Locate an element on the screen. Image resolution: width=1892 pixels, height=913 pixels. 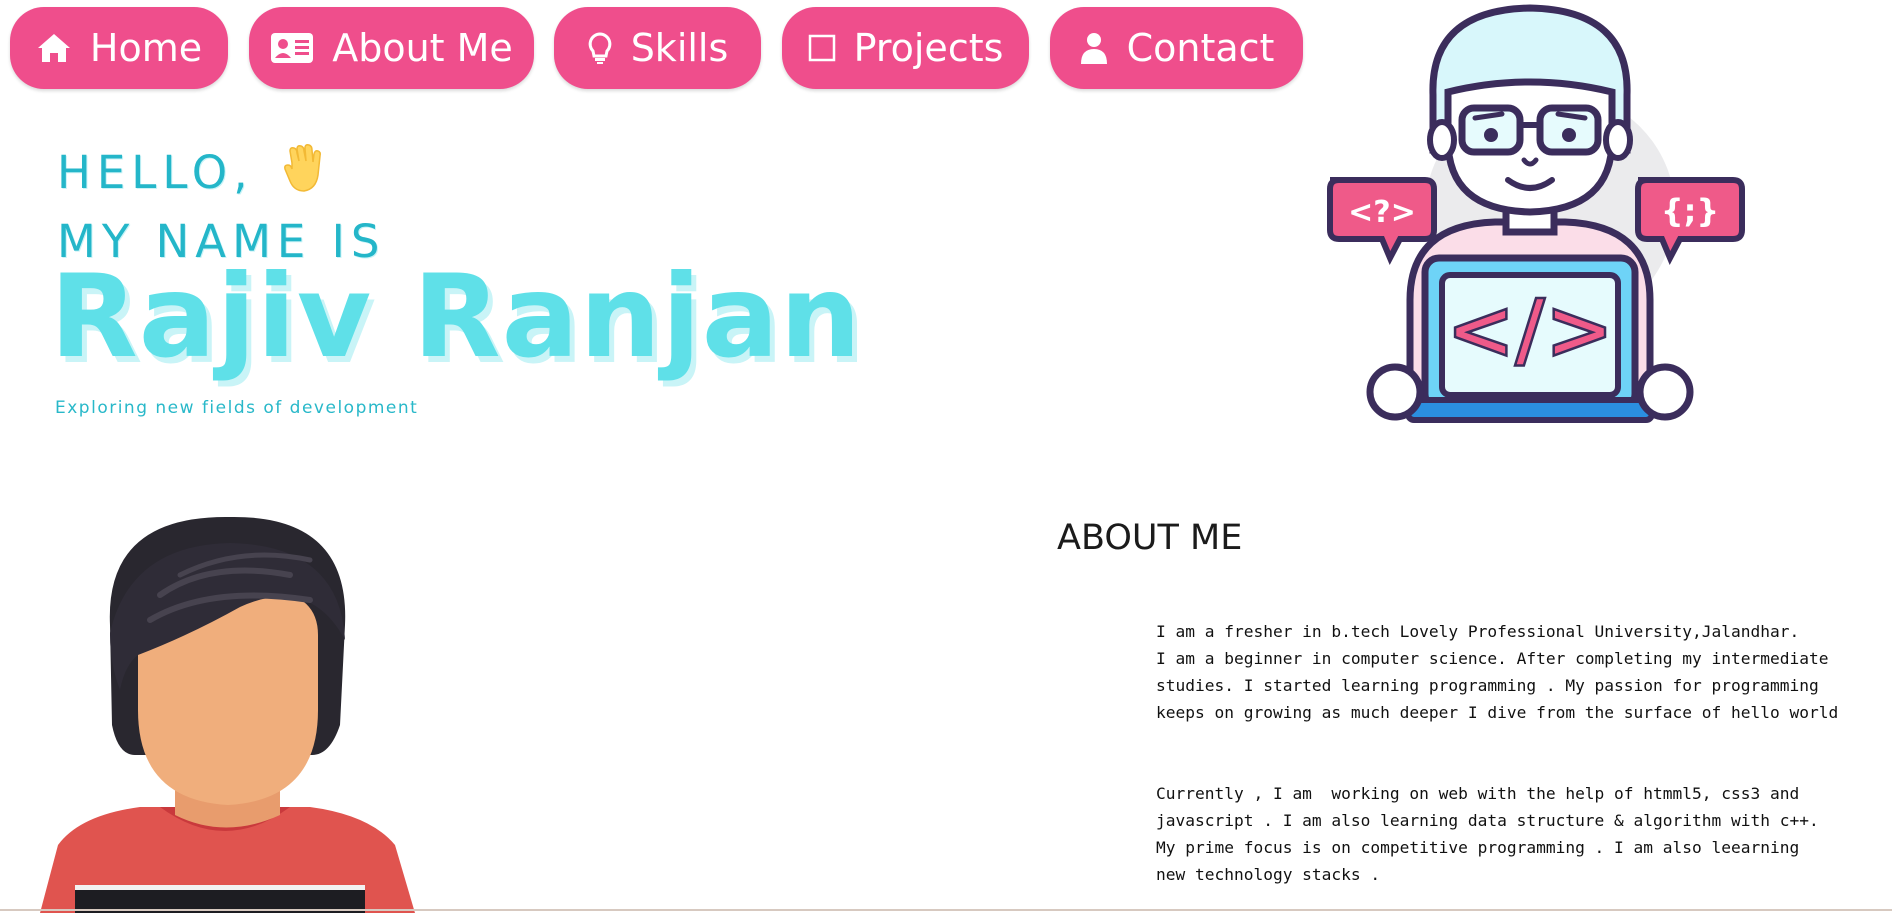
laptop-screen-code: </> is located at coordinates (1529, 330).